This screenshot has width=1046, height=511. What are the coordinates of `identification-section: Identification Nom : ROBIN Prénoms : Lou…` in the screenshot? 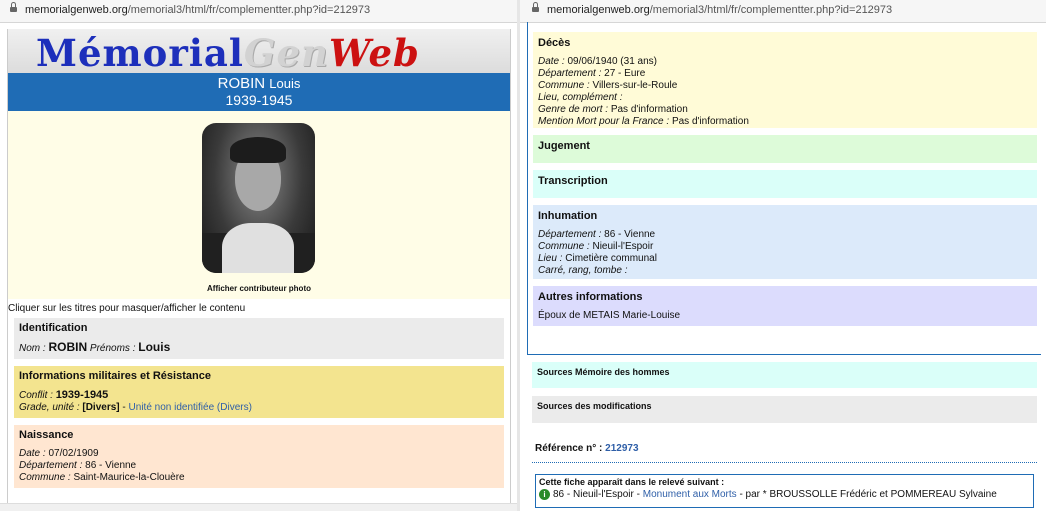 It's located at (259, 338).